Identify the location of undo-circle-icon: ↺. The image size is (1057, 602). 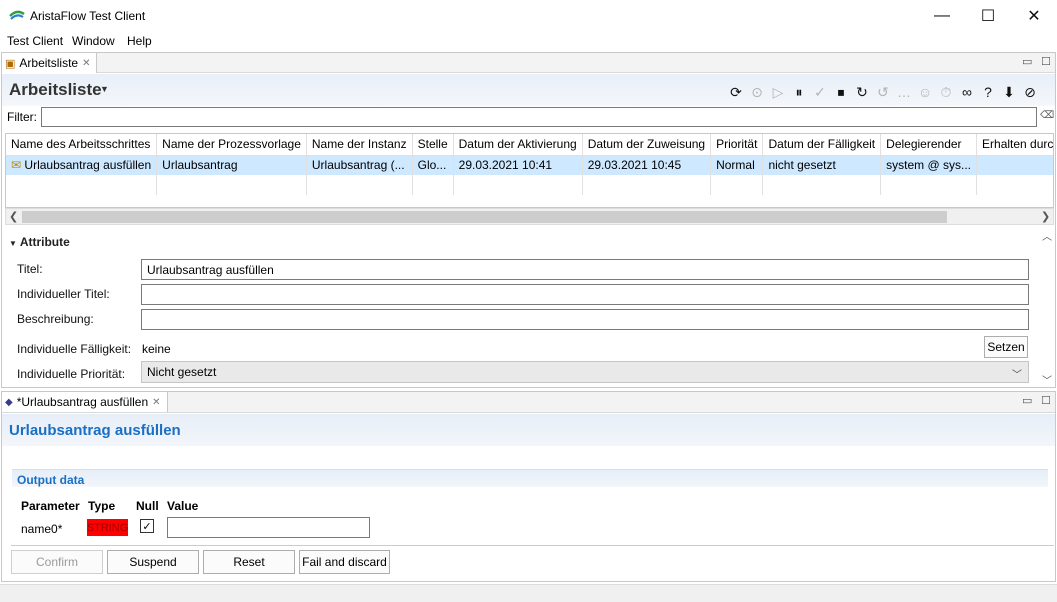
(883, 92).